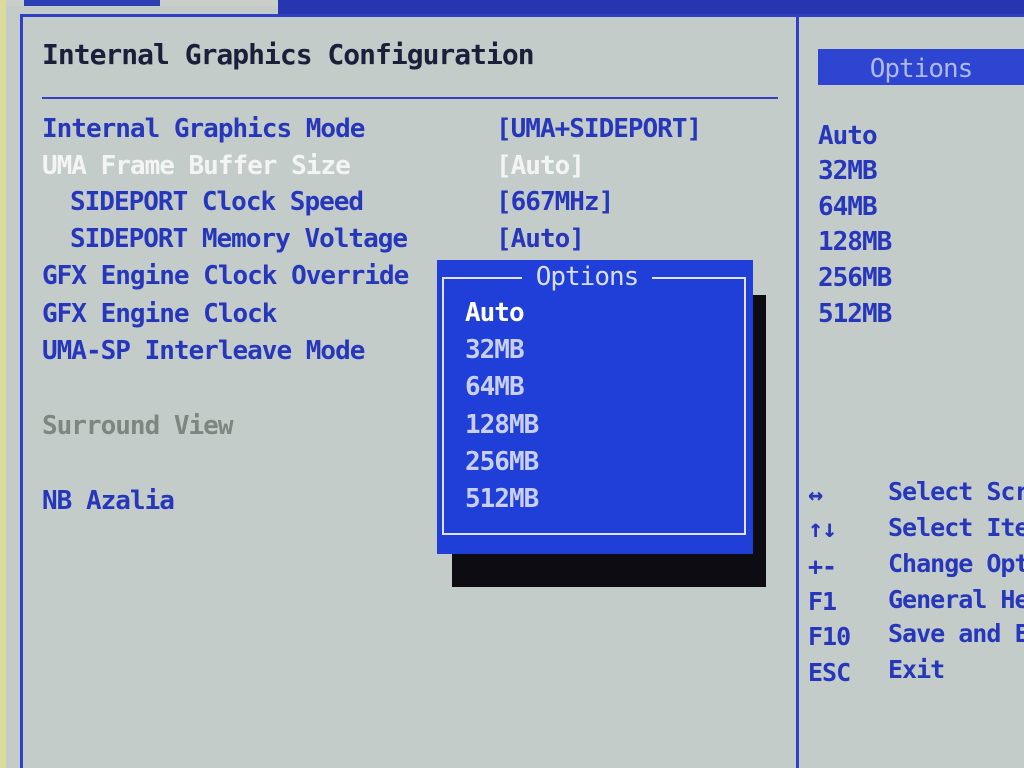  I want to click on key-desc-general-help: General He, so click(956, 599).